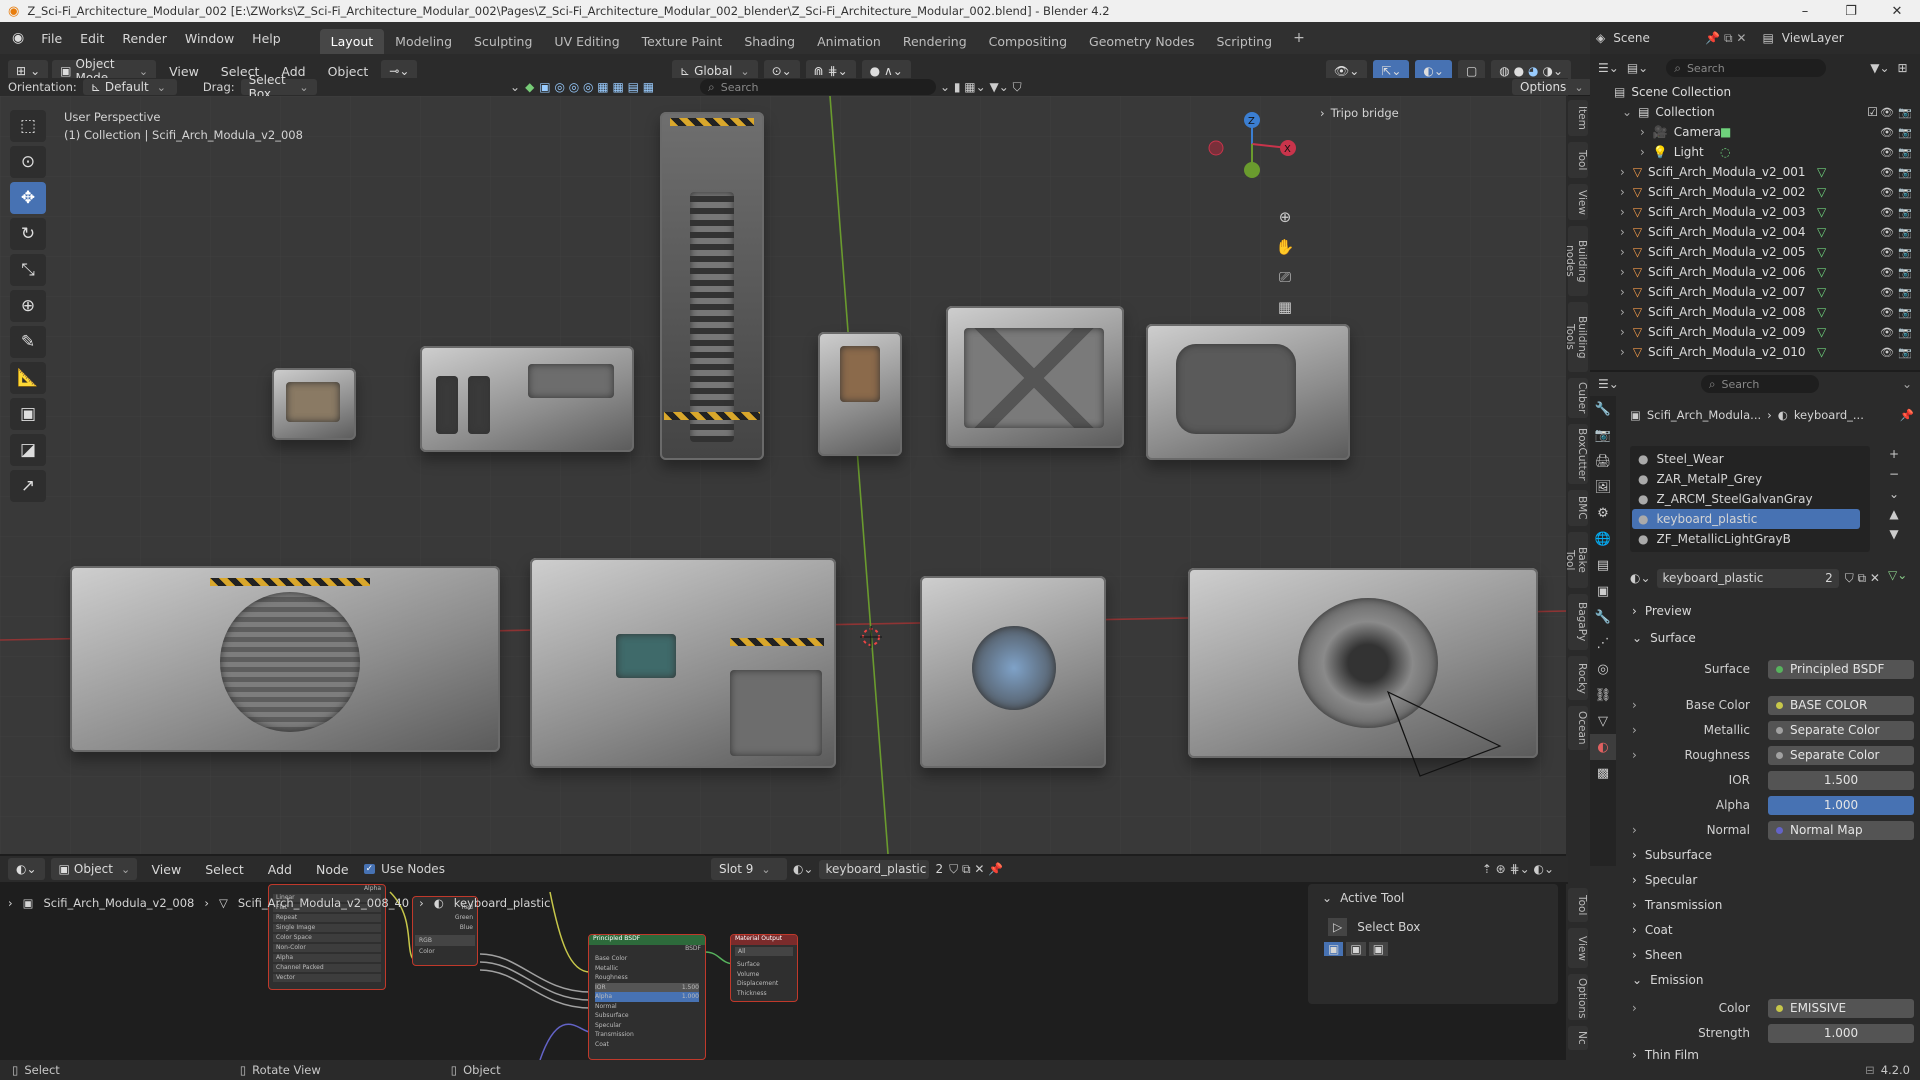 The height and width of the screenshot is (1080, 1920). What do you see at coordinates (266, 38) in the screenshot?
I see `menu-help: Help` at bounding box center [266, 38].